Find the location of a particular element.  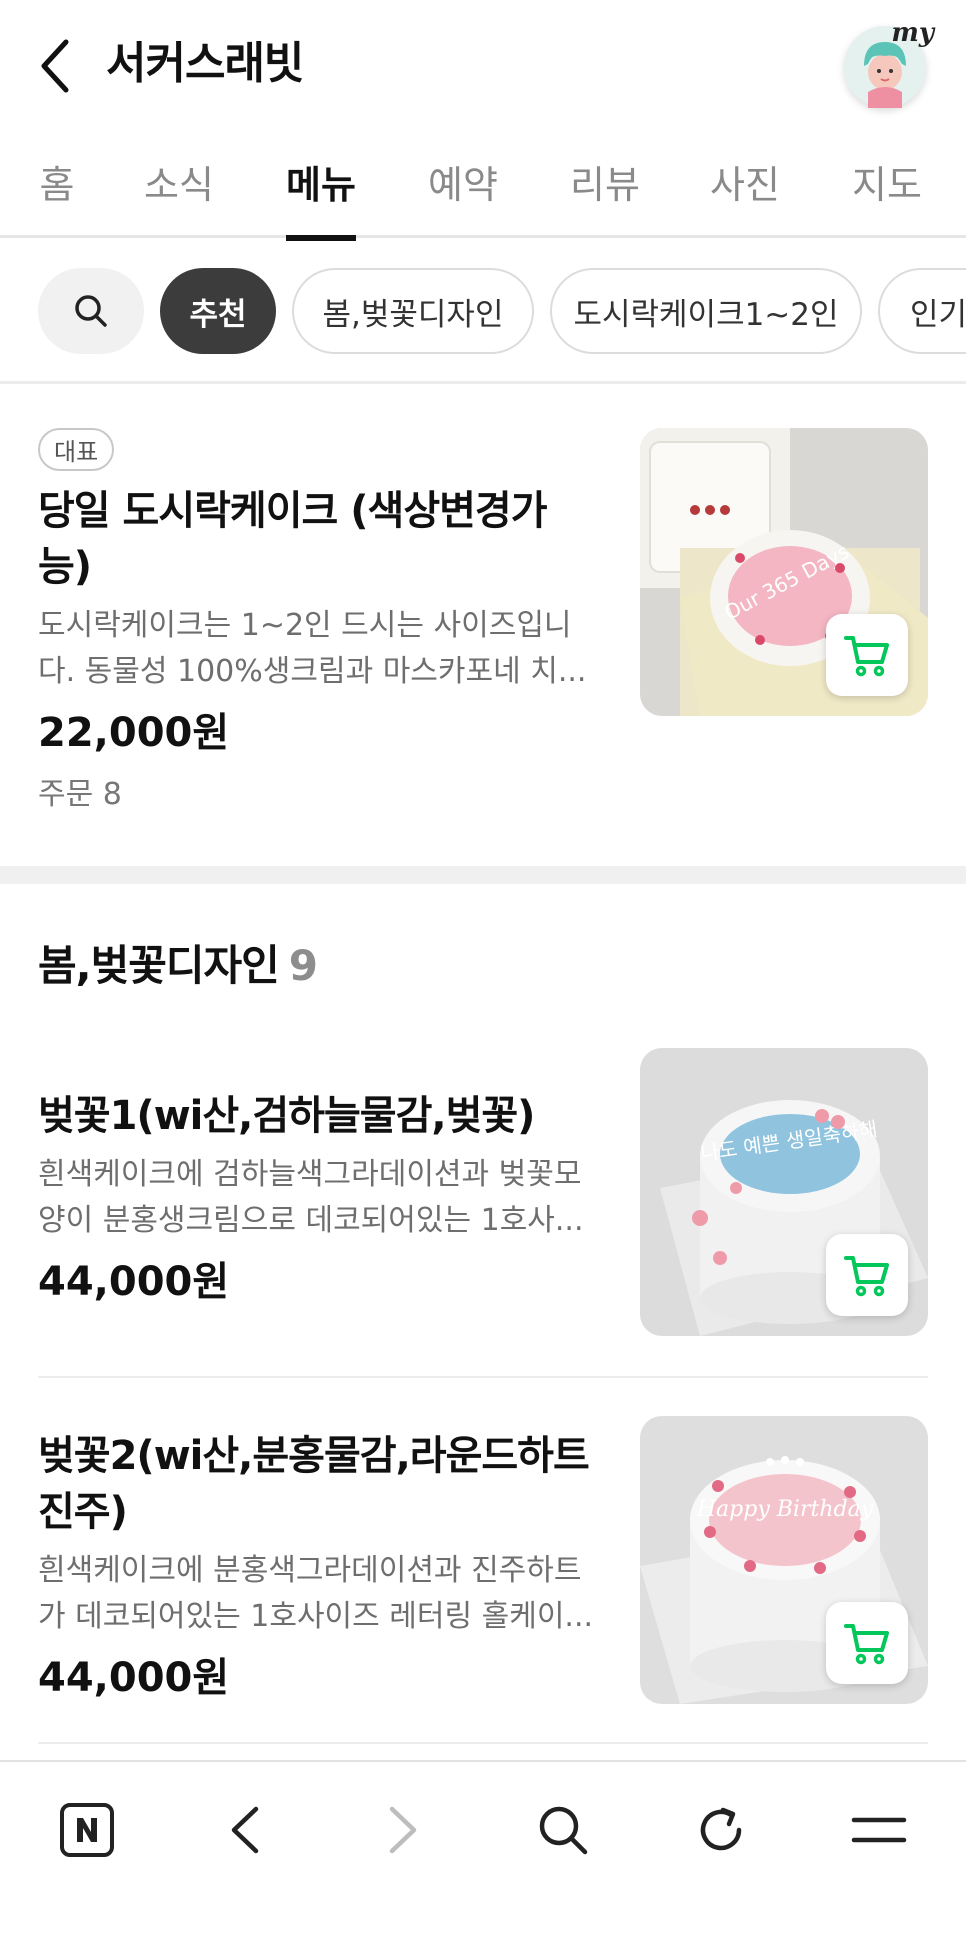

browser-menu-button is located at coordinates (879, 1830).